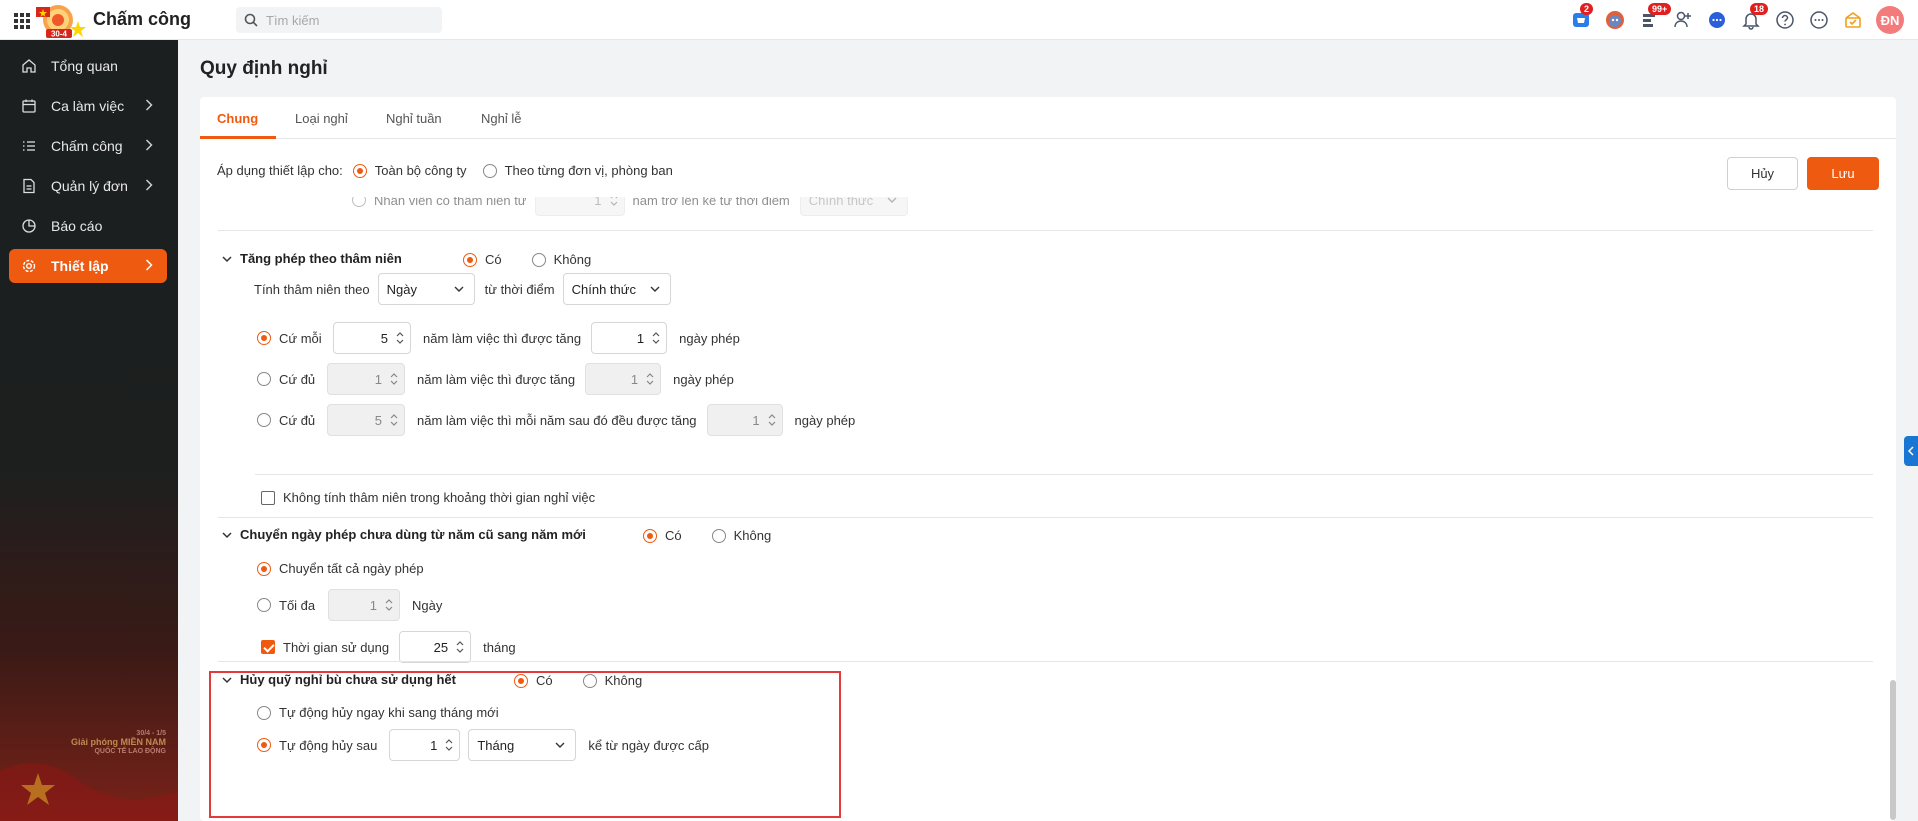 The height and width of the screenshot is (821, 1918). I want to click on carryover-all-radio, so click(264, 568).